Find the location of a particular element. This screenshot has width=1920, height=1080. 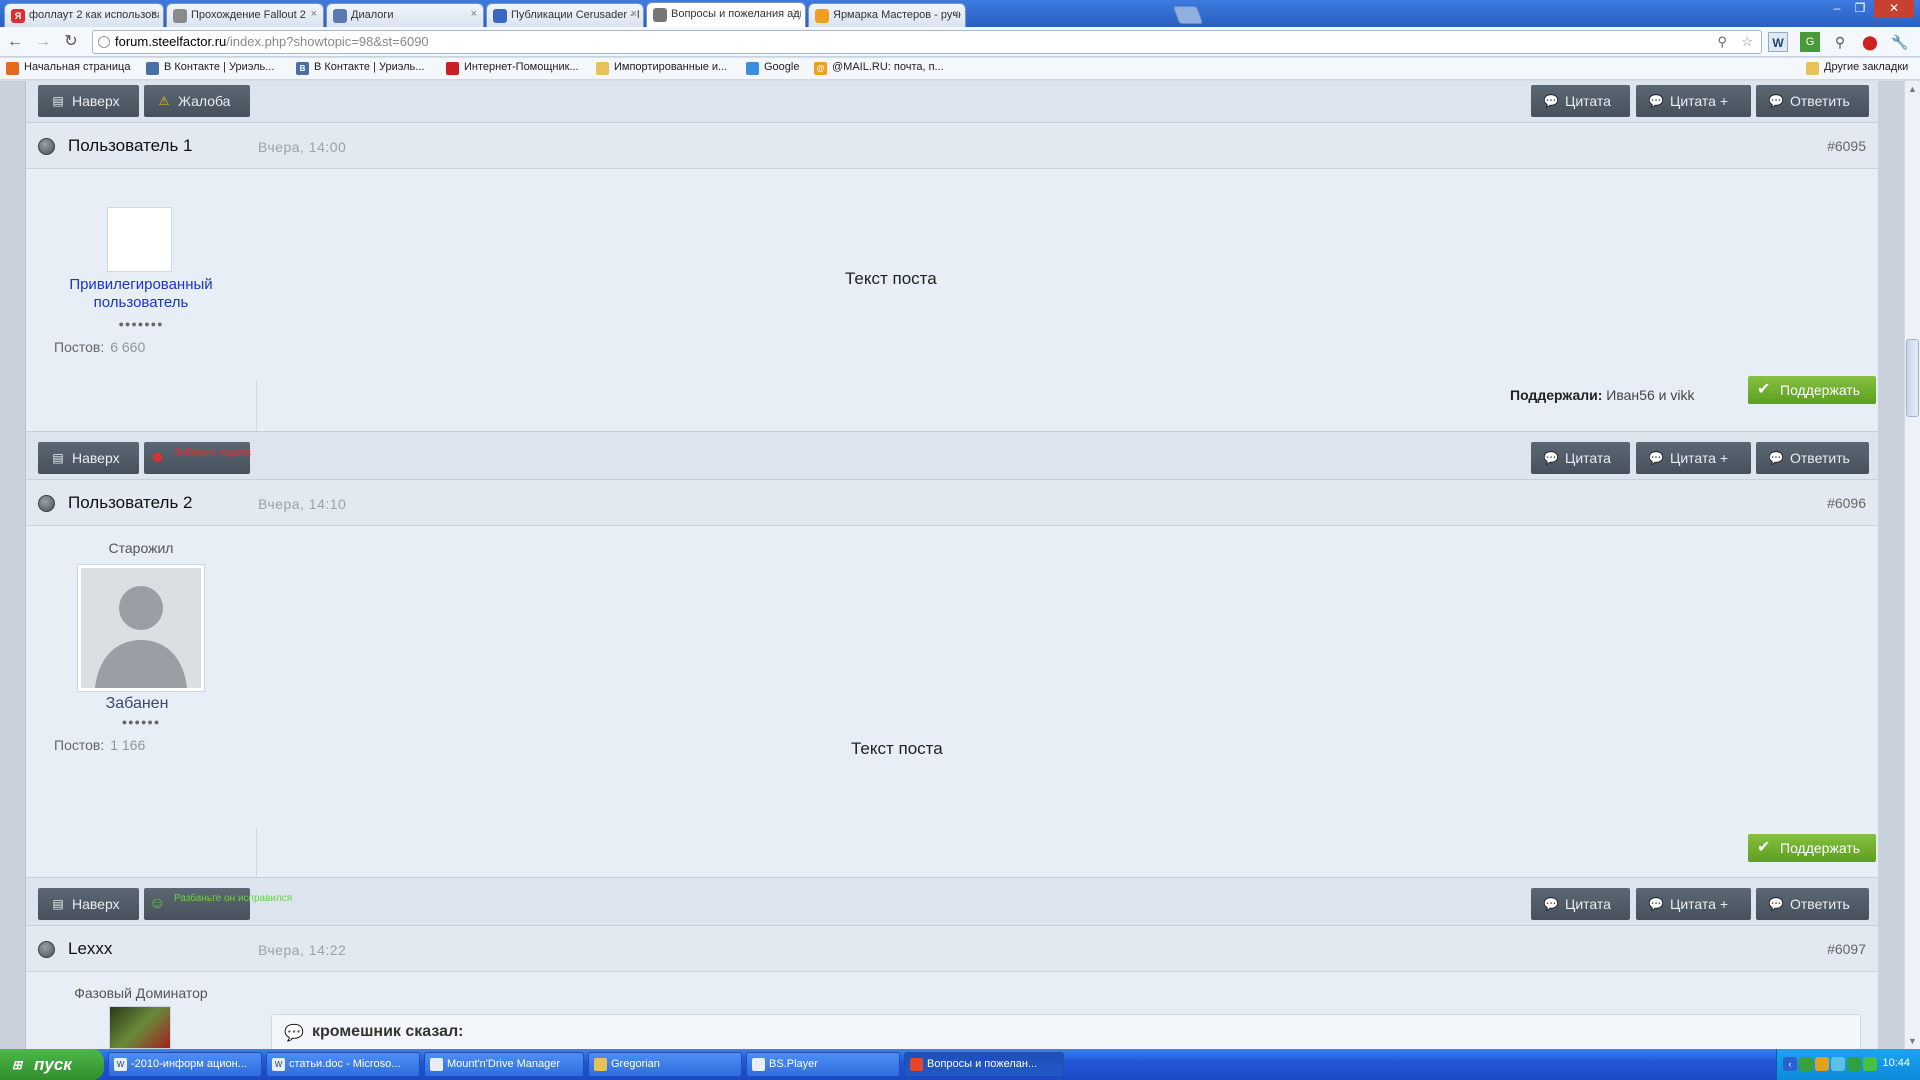

tab-1: Прохождение Fallout 2 × is located at coordinates (245, 15).